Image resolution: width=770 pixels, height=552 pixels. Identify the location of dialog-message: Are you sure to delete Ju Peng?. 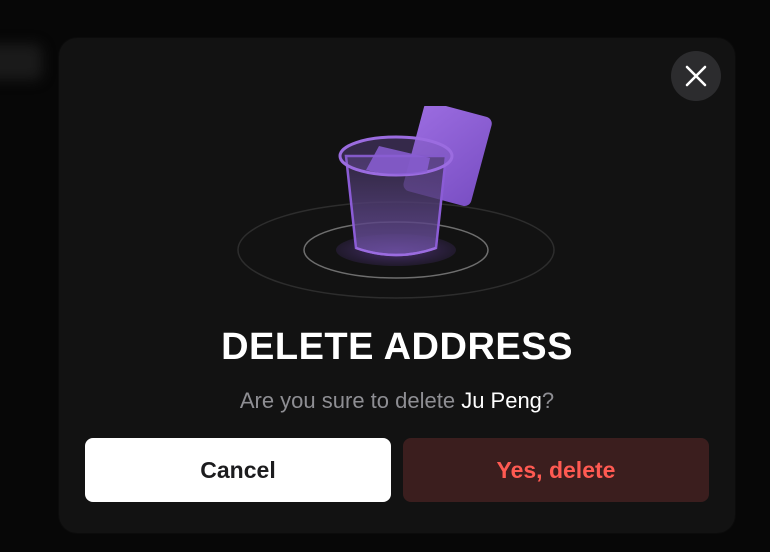
(397, 401).